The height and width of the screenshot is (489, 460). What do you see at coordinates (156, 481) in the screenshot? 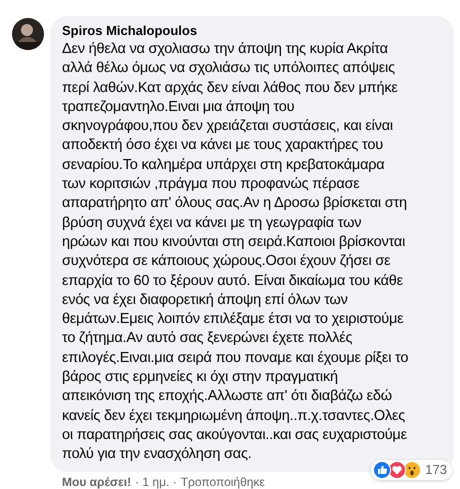
I see `comment-time: · 1 ημ. ·` at bounding box center [156, 481].